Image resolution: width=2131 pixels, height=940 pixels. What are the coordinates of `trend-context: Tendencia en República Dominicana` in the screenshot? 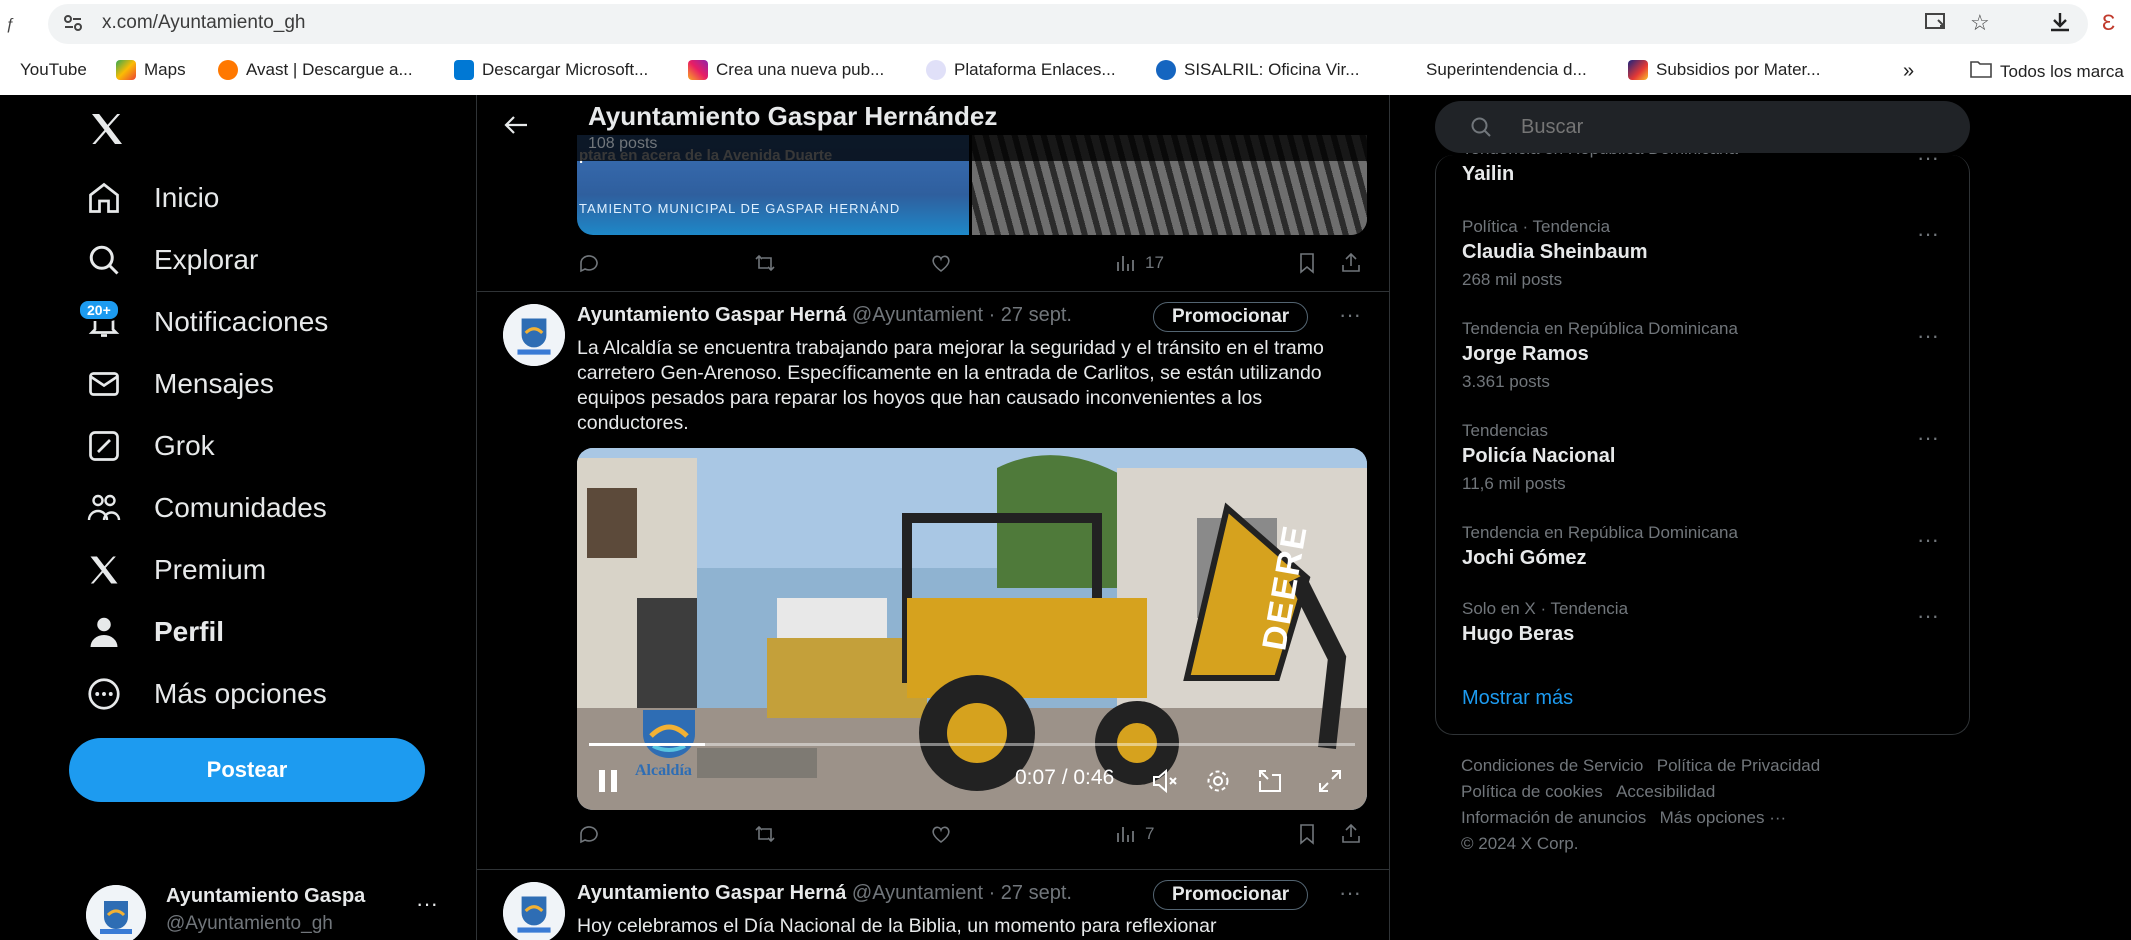 It's located at (1600, 328).